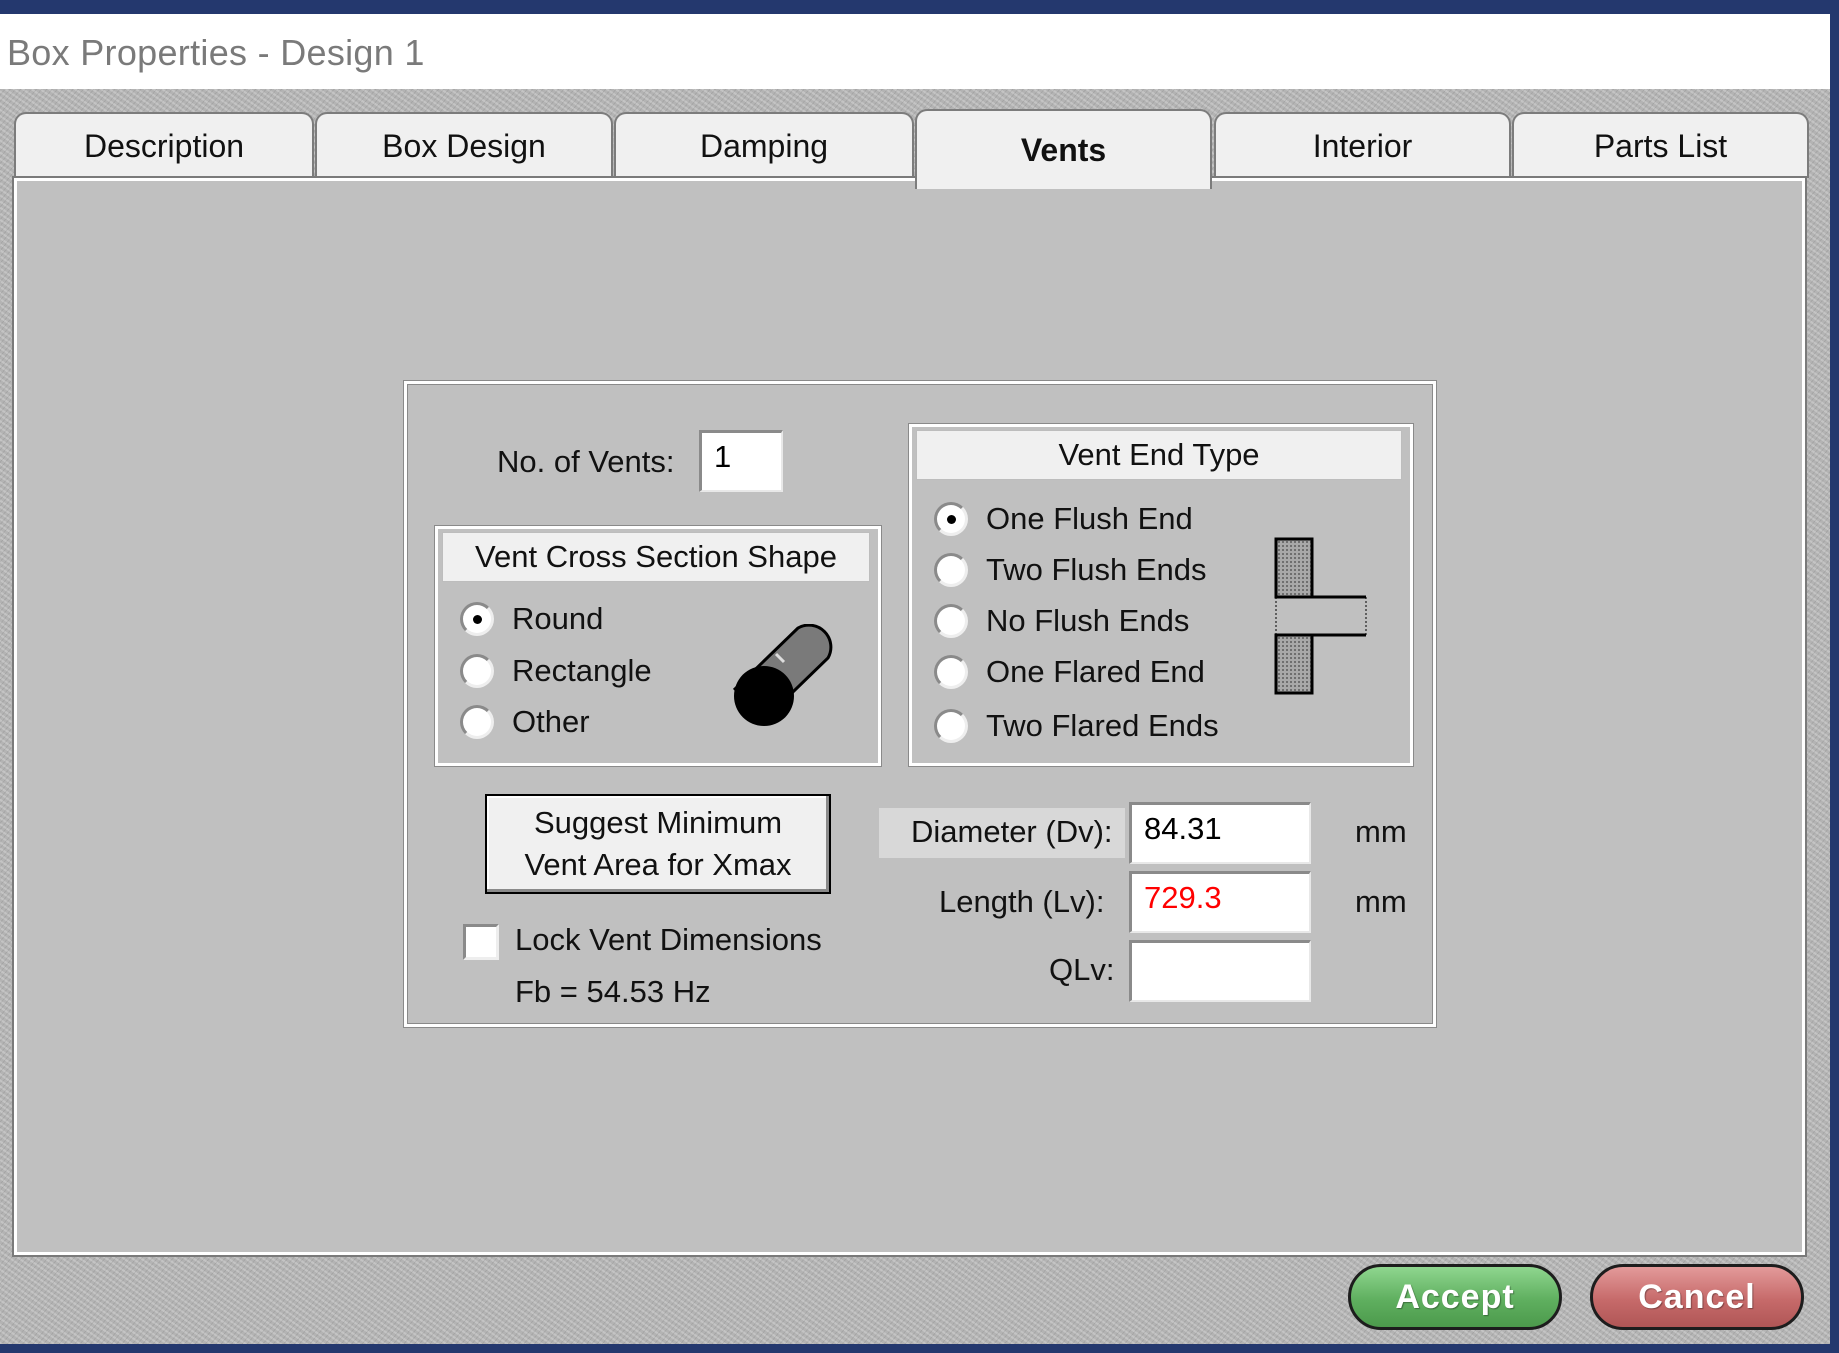  I want to click on radio-label: Rectangle, so click(582, 670).